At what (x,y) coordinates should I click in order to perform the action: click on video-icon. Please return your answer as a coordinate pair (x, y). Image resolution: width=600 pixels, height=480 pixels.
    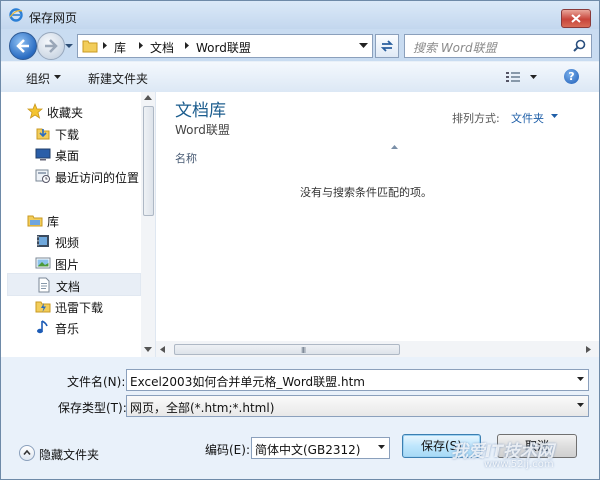
    Looking at the image, I should click on (43, 241).